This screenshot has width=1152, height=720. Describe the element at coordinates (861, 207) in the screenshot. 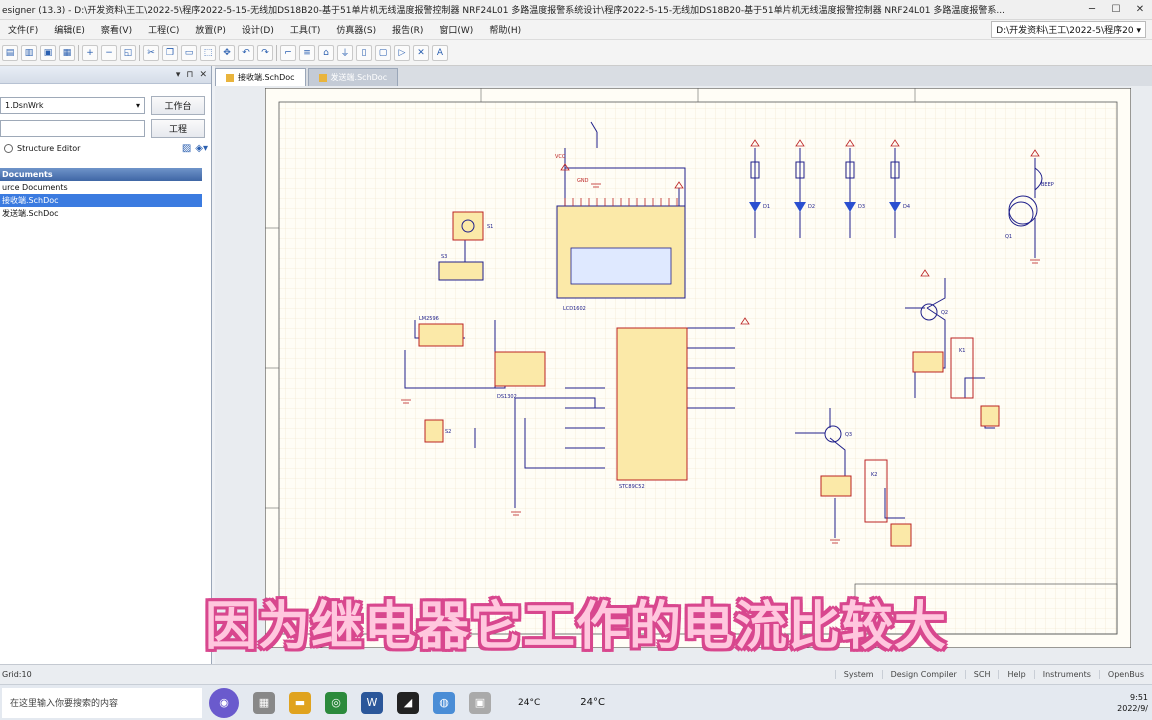

I see `led-label-d3: D3` at that location.